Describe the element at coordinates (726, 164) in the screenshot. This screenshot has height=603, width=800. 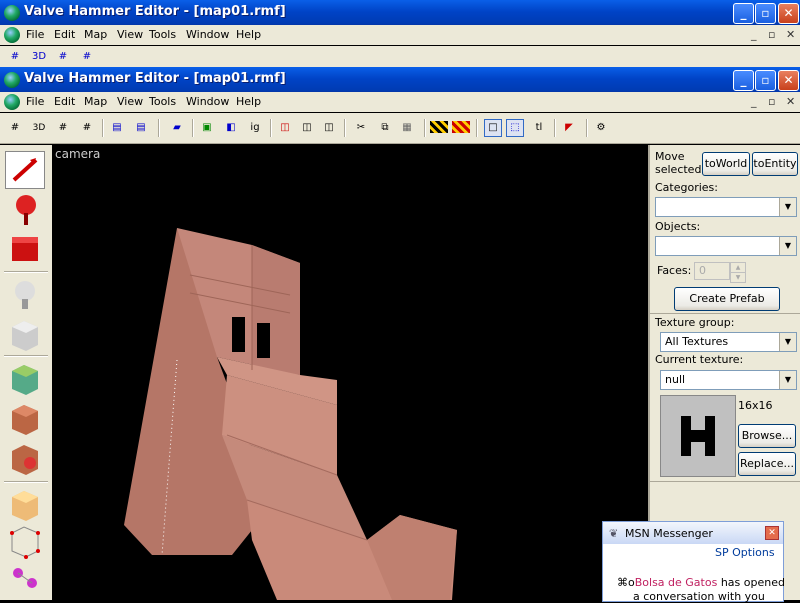
I see `to-world-button: toWorld` at that location.